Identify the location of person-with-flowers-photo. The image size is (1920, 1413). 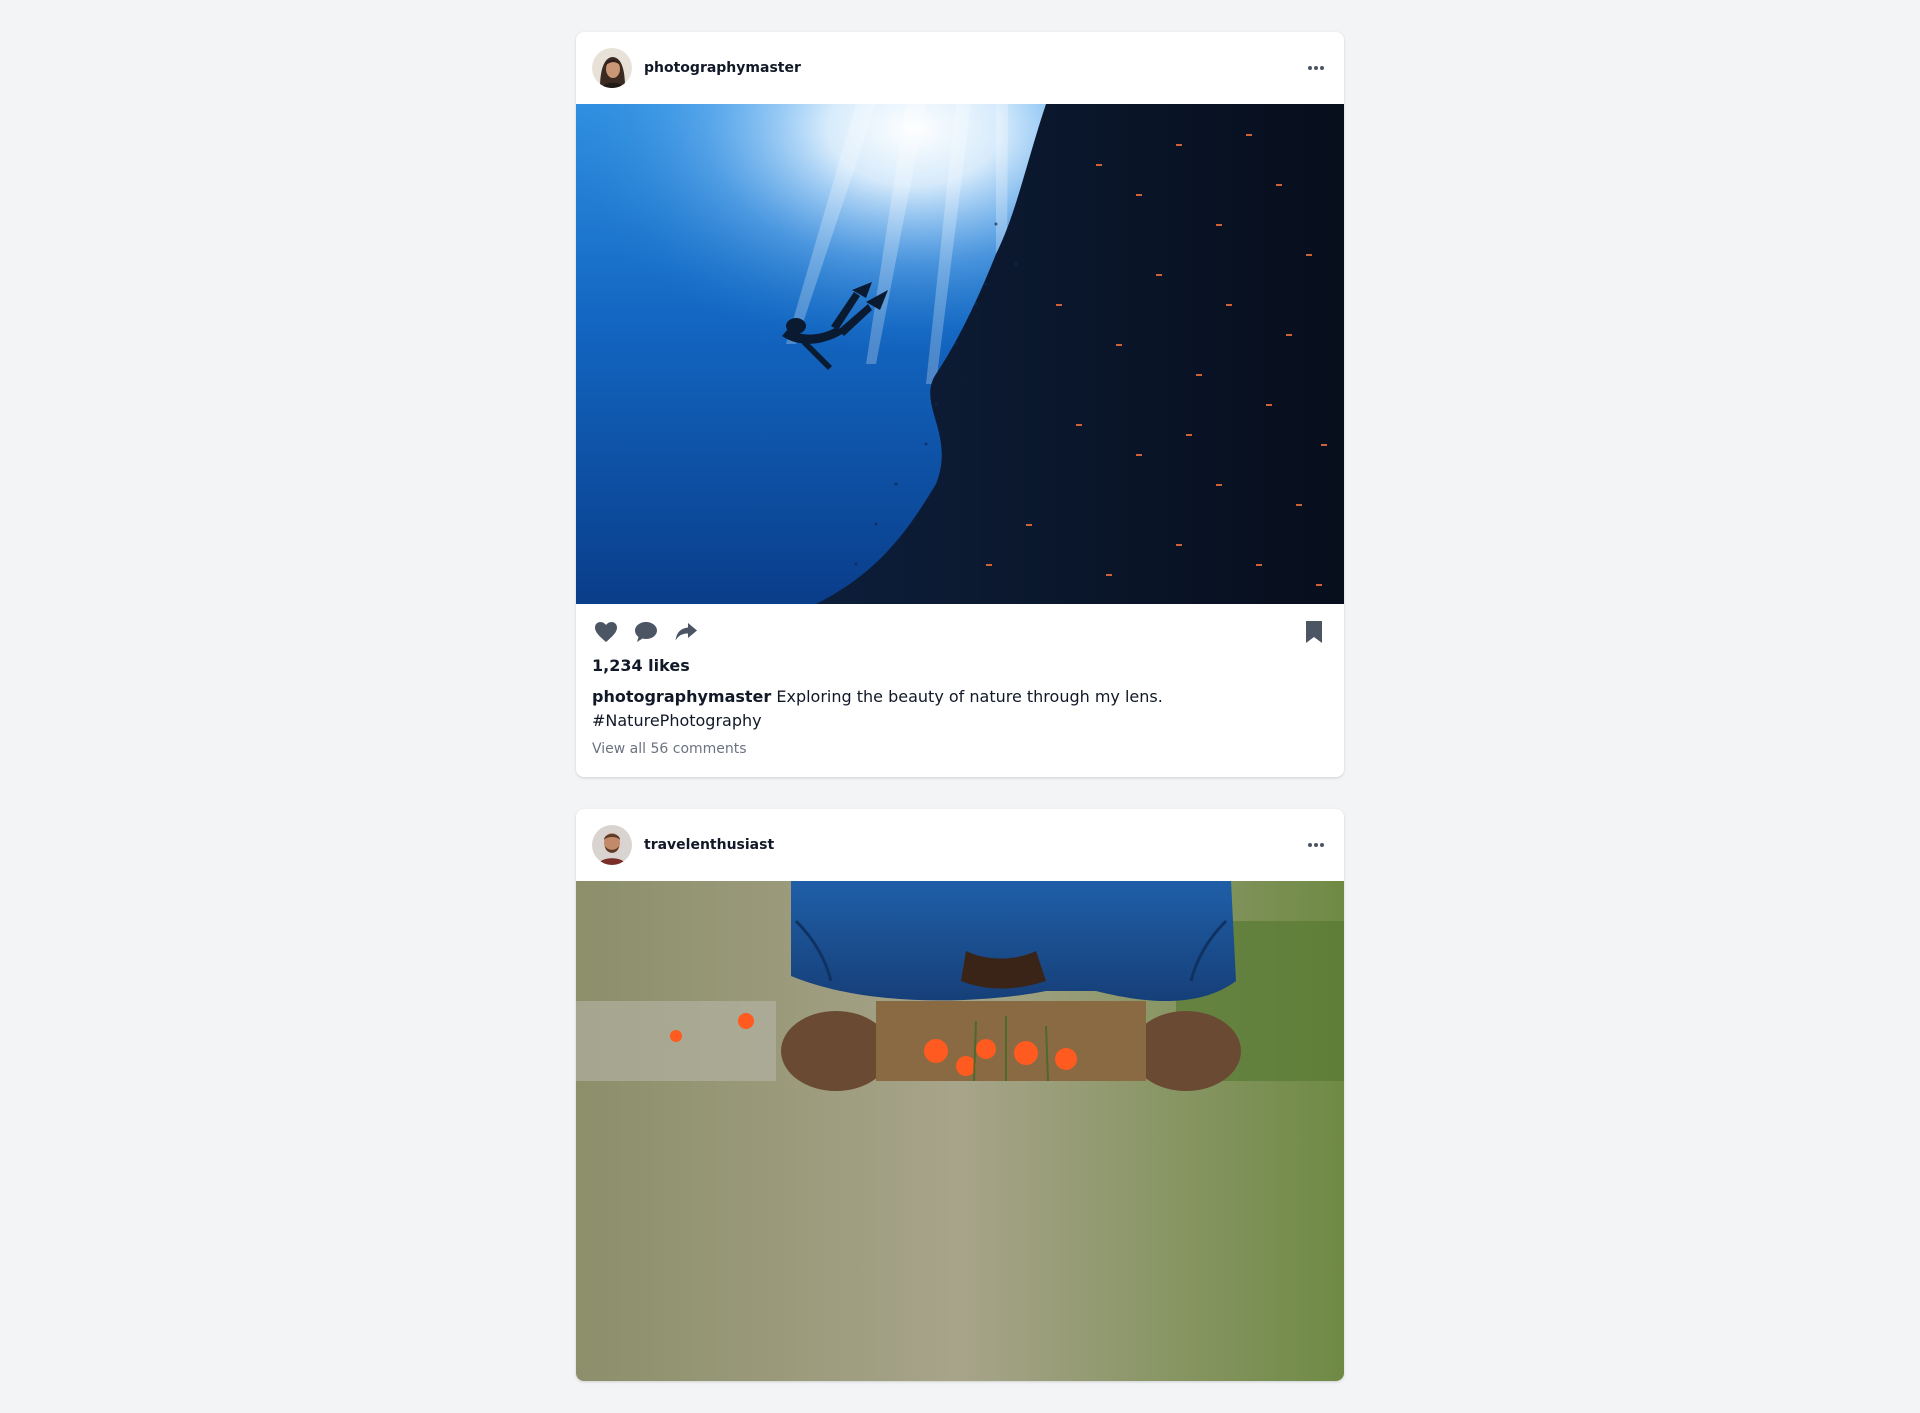
(960, 1131).